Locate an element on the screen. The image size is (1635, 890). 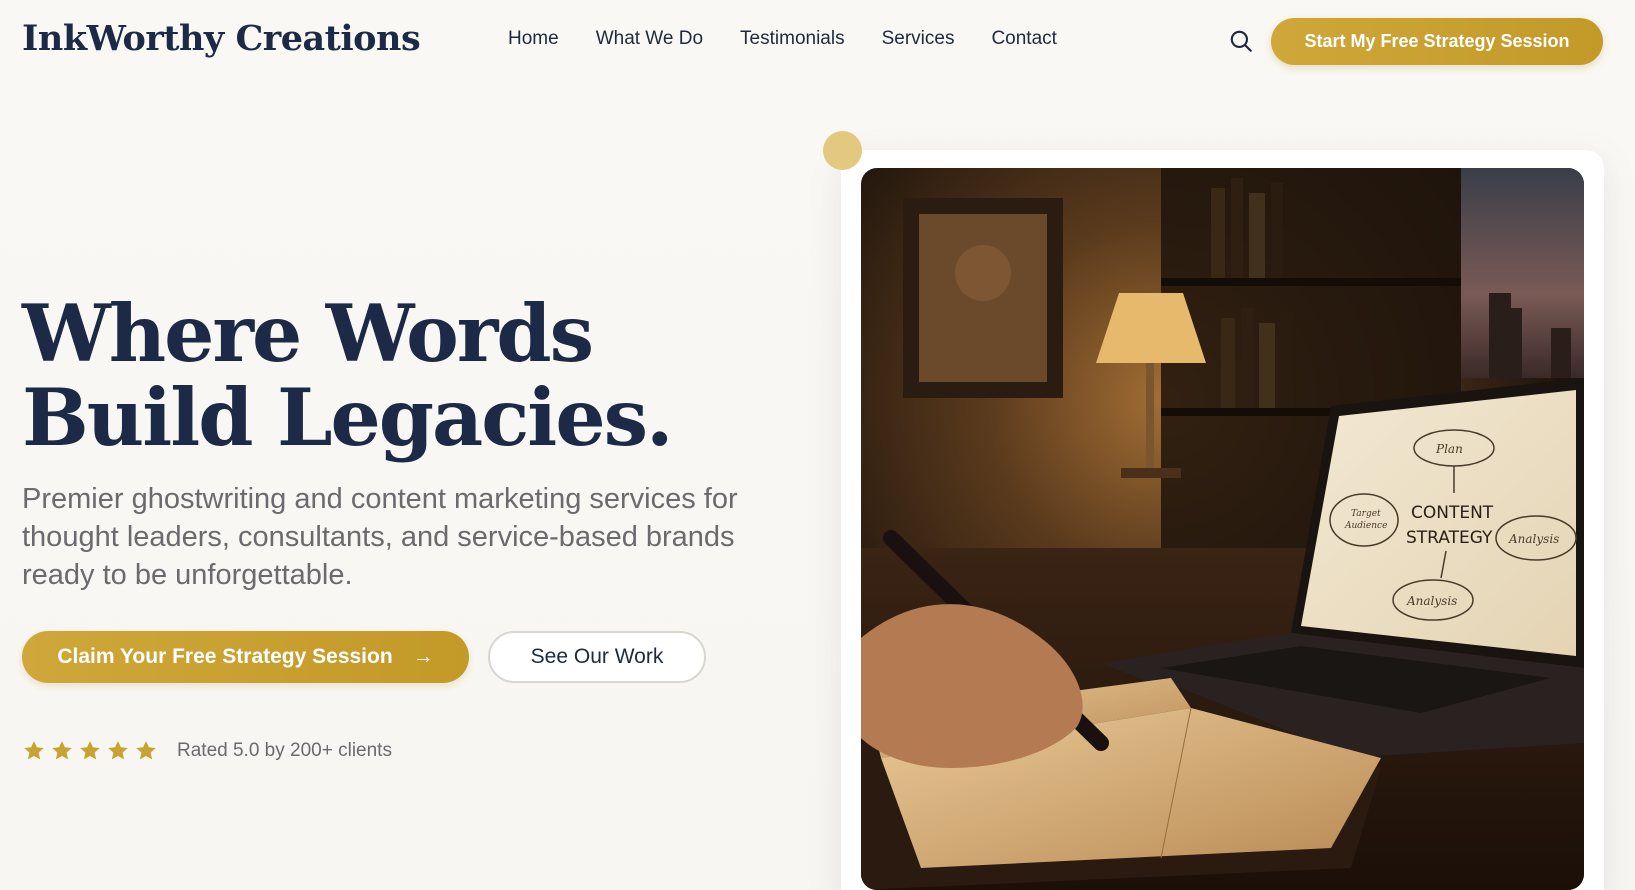
hero-headline-line-1: Where Words is located at coordinates (308, 333).